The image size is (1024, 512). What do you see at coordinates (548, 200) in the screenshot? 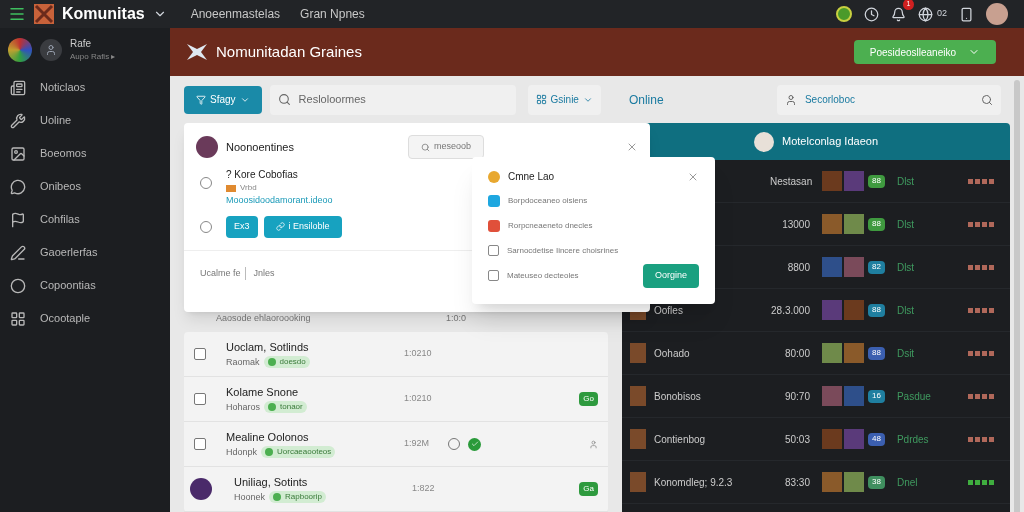
I see `option-label: Borpdoceaneo oisiens` at bounding box center [548, 200].